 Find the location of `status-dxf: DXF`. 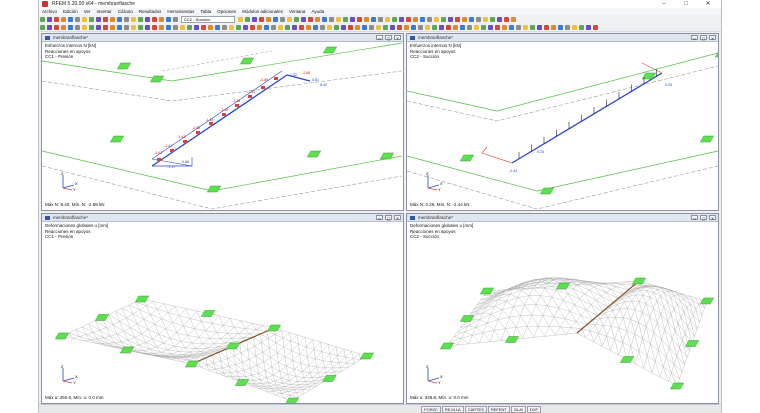

status-dxf: DXF is located at coordinates (534, 409).